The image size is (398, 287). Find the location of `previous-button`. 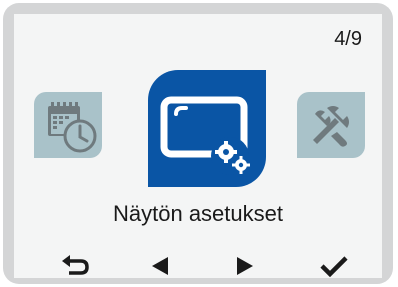

previous-button is located at coordinates (160, 265).